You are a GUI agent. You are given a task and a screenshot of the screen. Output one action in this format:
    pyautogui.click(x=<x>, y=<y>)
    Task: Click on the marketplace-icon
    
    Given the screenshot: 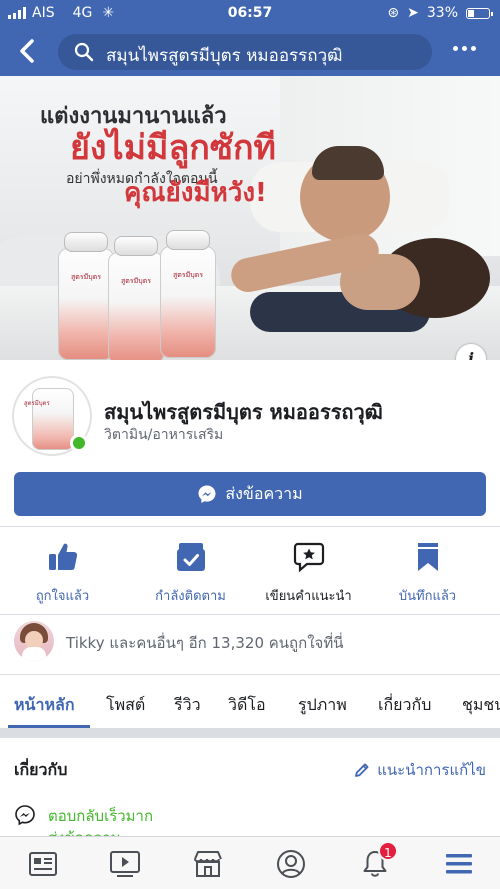 What is the action you would take?
    pyautogui.click(x=208, y=864)
    